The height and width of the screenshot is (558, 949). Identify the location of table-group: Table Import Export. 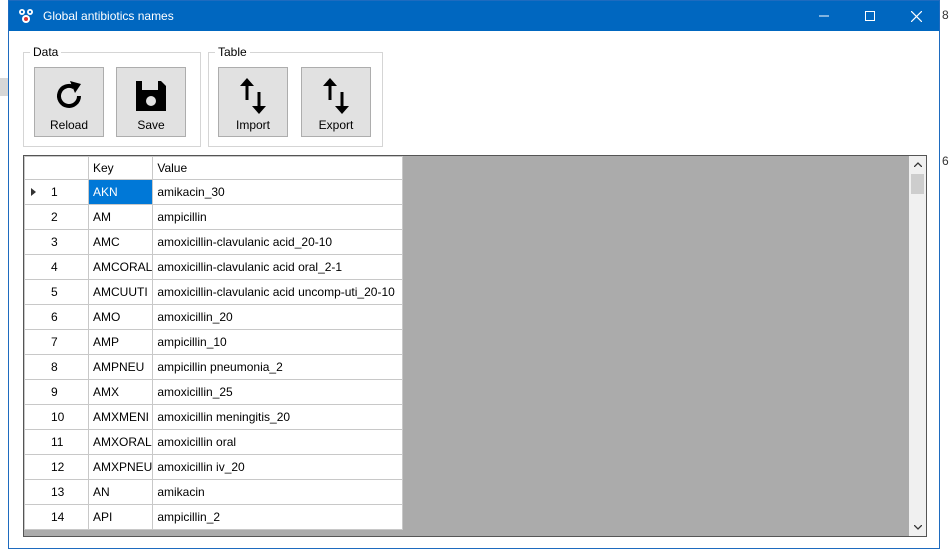
(295, 96).